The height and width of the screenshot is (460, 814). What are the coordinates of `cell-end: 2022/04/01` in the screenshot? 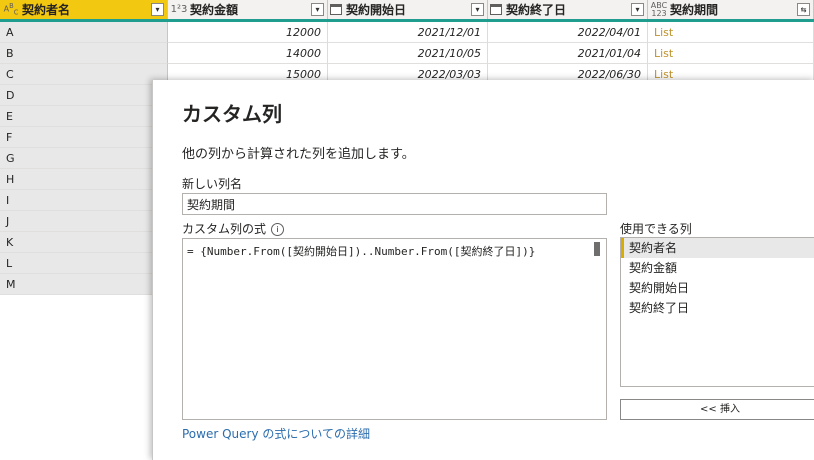 It's located at (568, 32).